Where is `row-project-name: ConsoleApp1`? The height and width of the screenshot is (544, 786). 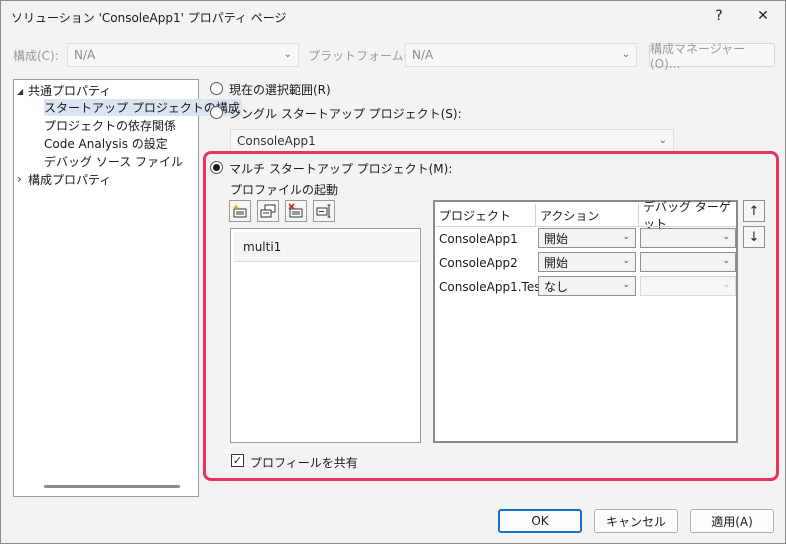
row-project-name: ConsoleApp1 is located at coordinates (478, 239).